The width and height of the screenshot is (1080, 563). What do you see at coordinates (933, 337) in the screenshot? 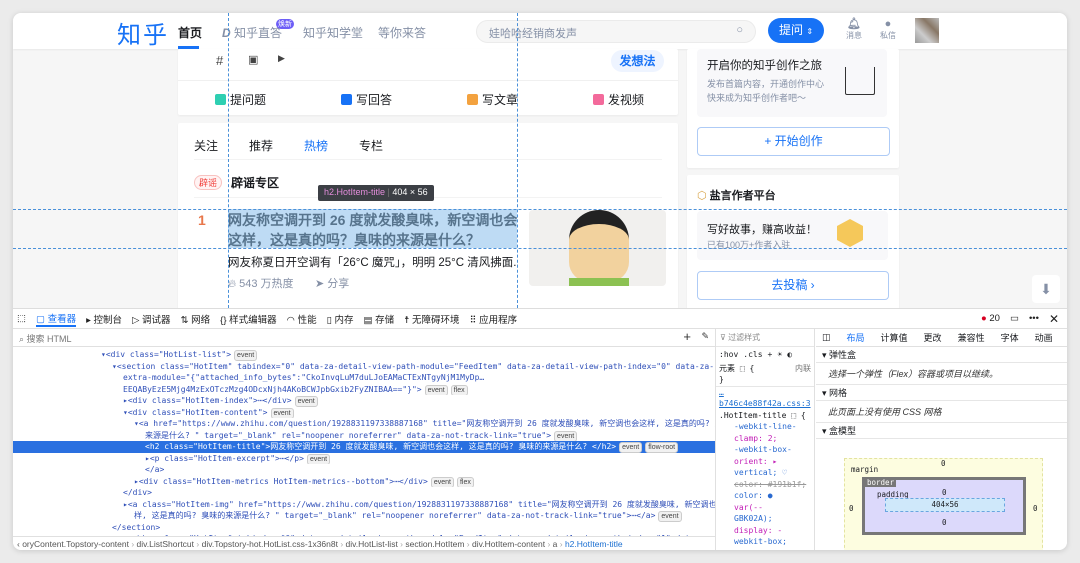
I see `layout-tab: 更改` at bounding box center [933, 337].